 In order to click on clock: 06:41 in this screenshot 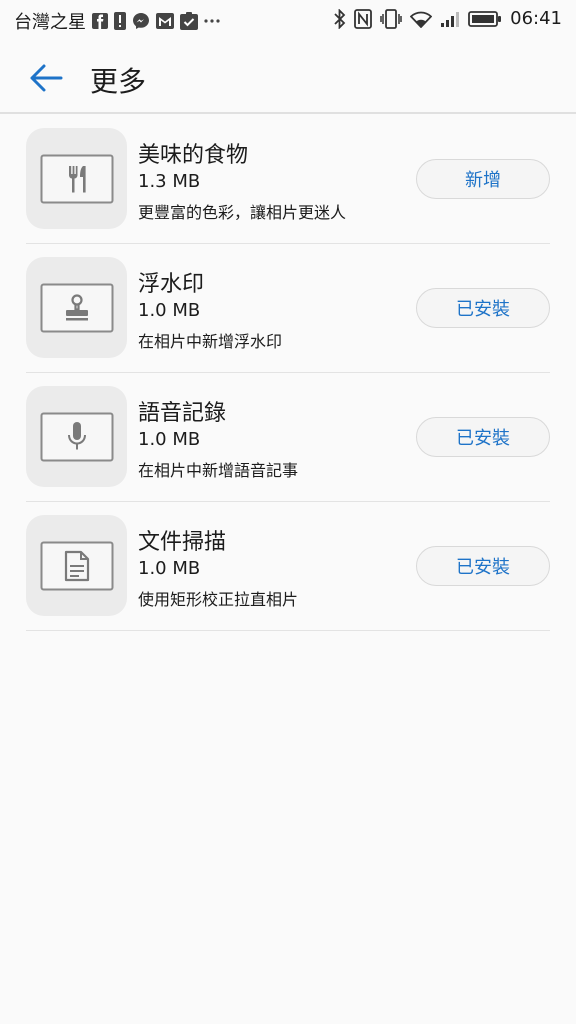, I will do `click(536, 18)`.